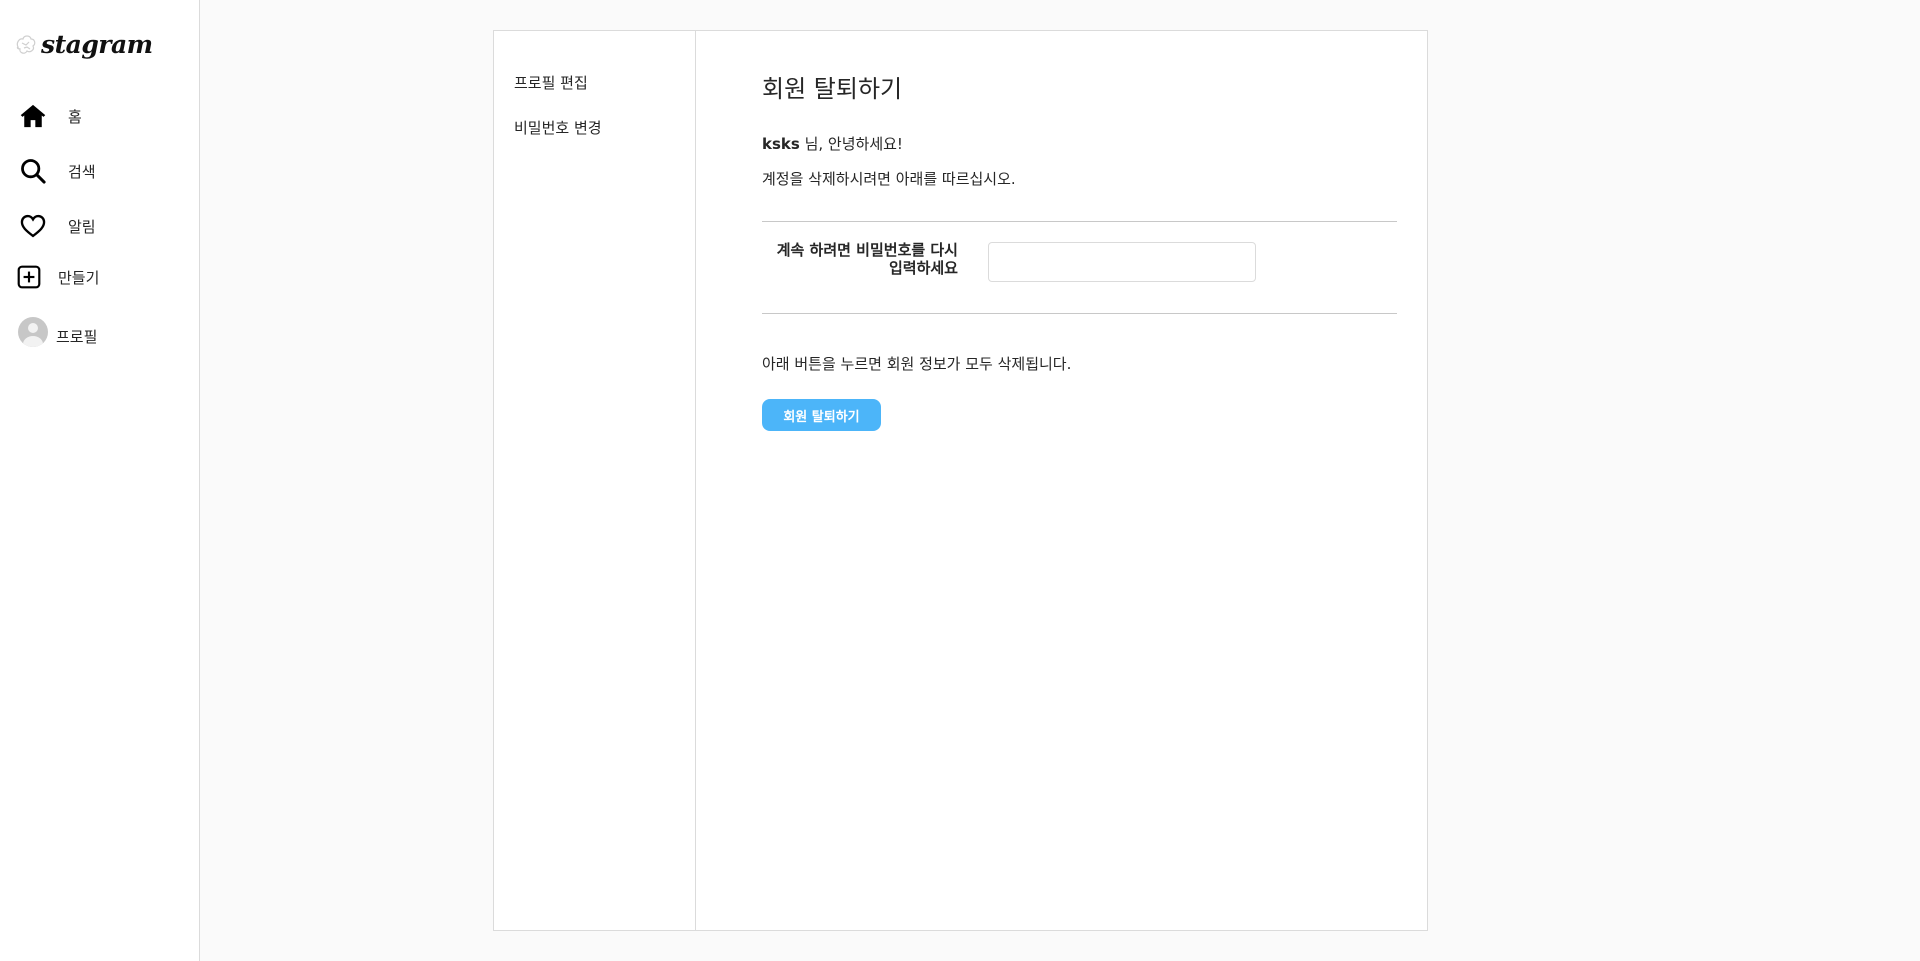 The width and height of the screenshot is (1920, 961). What do you see at coordinates (82, 171) in the screenshot?
I see `sidebar-item-label: 검색` at bounding box center [82, 171].